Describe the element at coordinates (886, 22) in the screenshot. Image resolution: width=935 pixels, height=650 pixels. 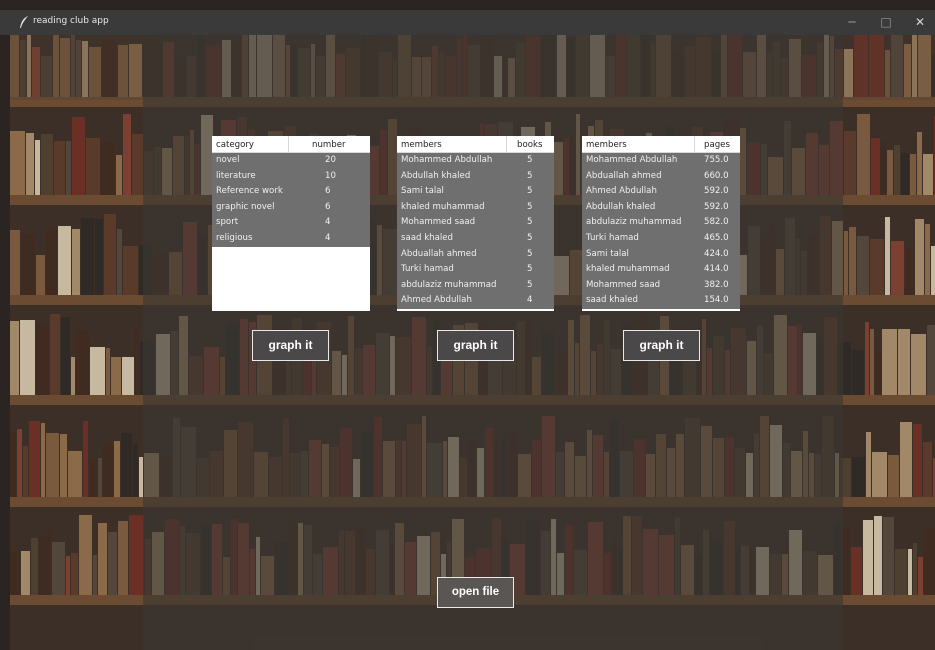
I see `maximize-button: □` at that location.